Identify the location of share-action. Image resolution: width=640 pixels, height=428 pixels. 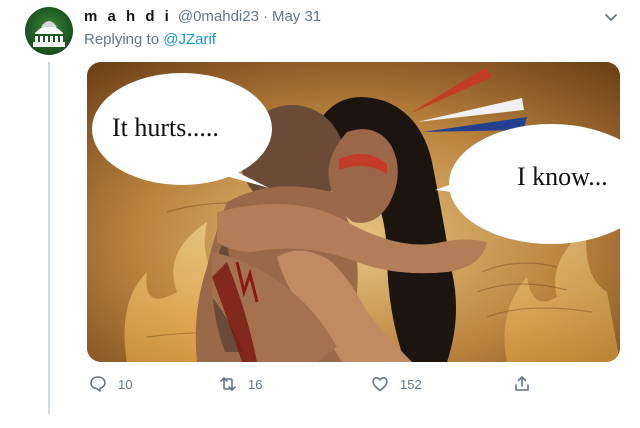
(522, 384).